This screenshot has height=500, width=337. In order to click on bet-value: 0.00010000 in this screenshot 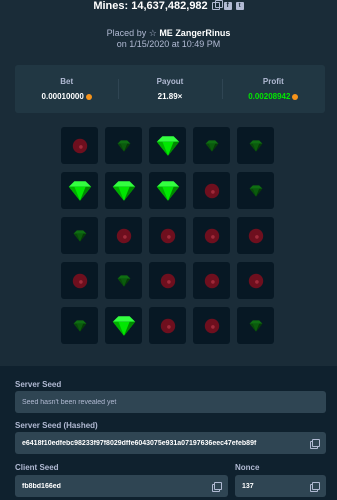, I will do `click(62, 96)`.